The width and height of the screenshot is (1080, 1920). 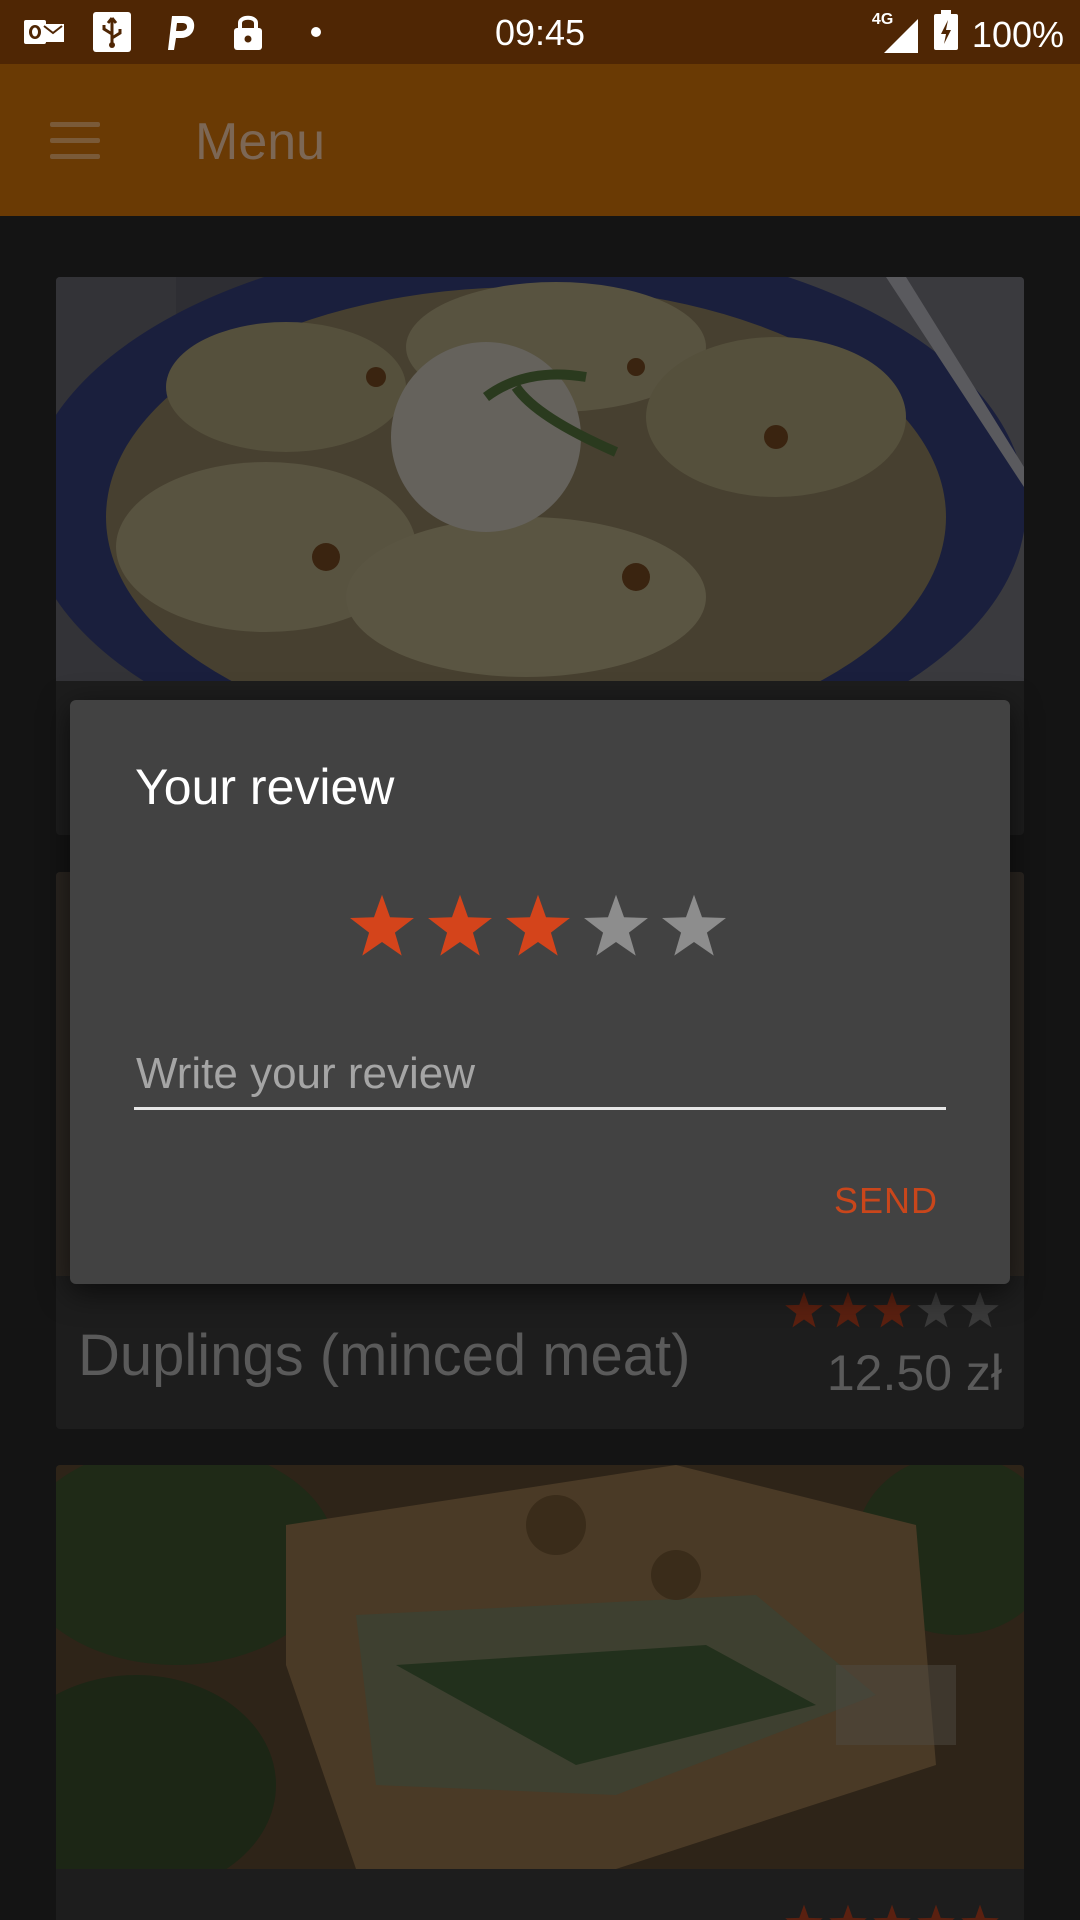 I want to click on send-button: SEND, so click(x=886, y=1201).